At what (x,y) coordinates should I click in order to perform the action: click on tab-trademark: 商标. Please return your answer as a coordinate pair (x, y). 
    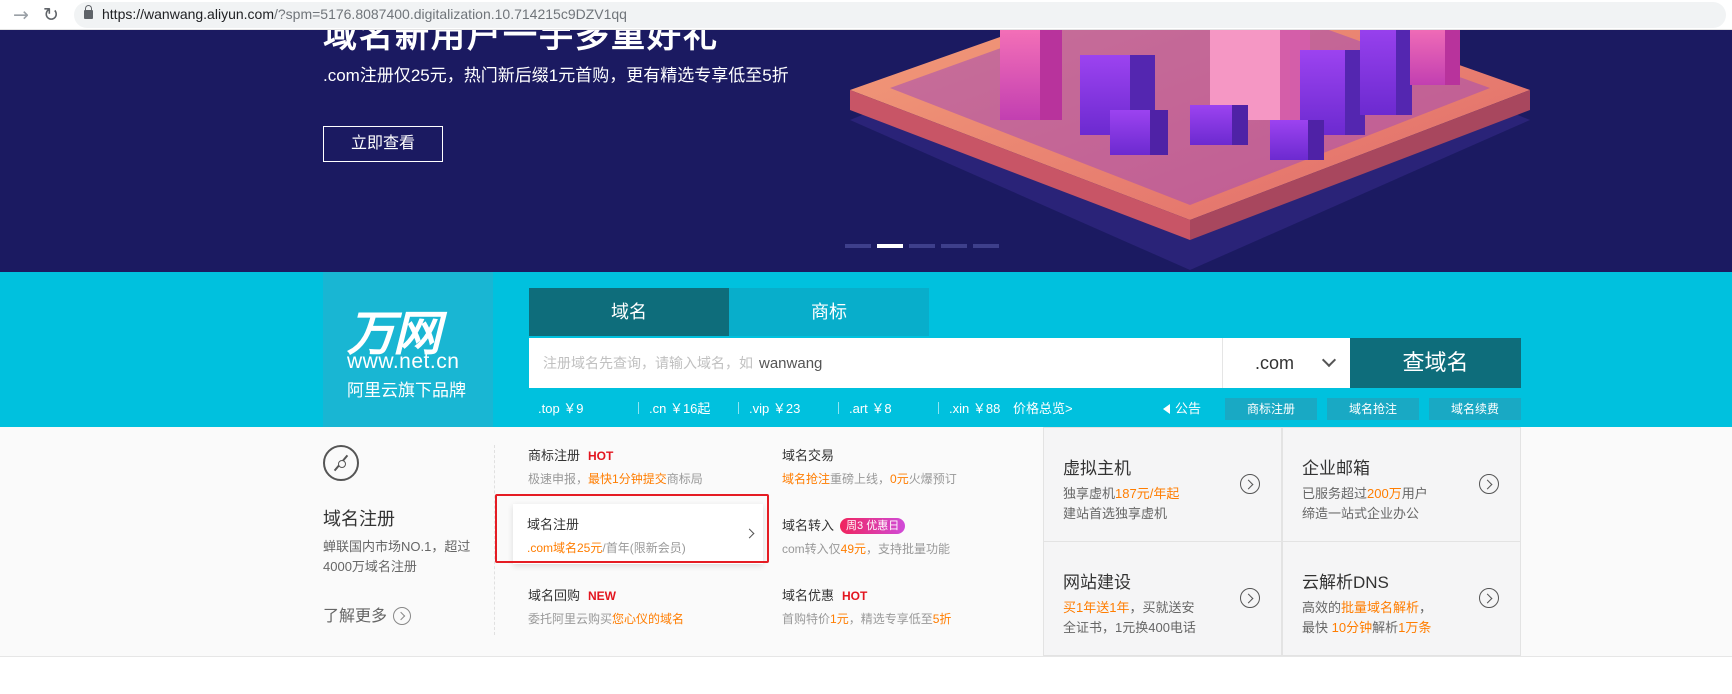
    Looking at the image, I should click on (829, 312).